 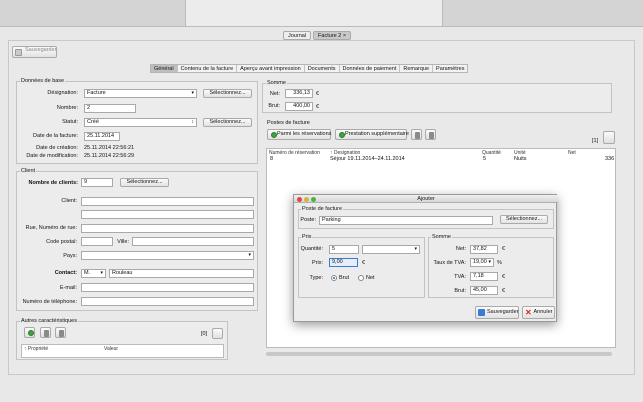 What do you see at coordinates (29, 332) in the screenshot?
I see `add-property-button` at bounding box center [29, 332].